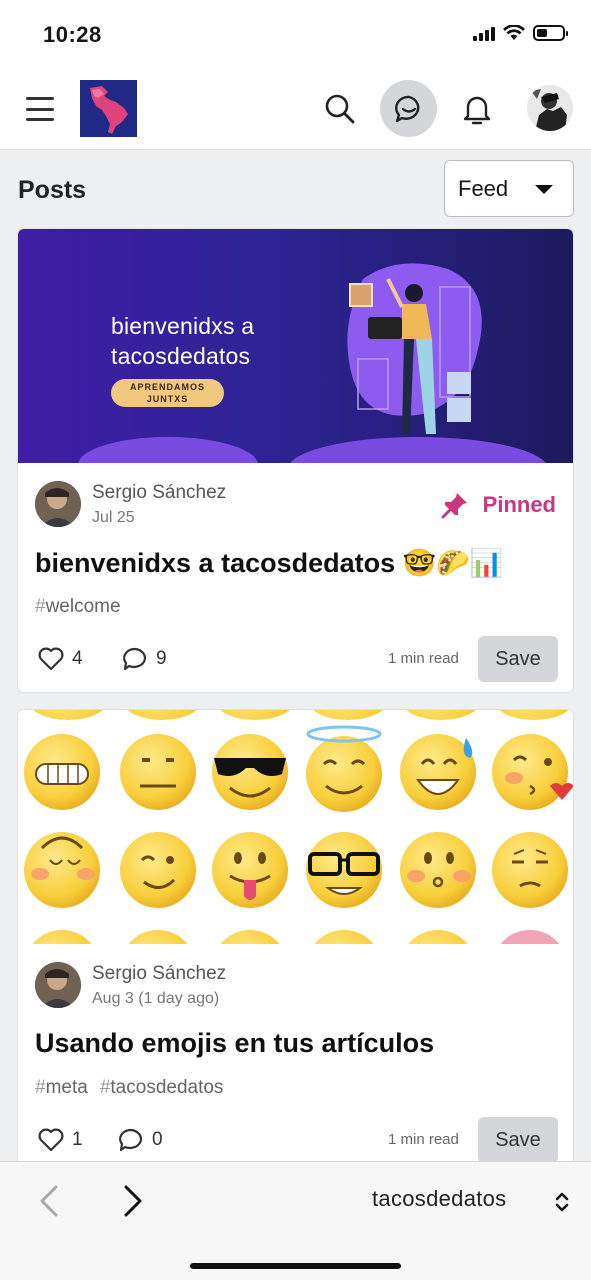  I want to click on reactions-button: 4, so click(60, 659).